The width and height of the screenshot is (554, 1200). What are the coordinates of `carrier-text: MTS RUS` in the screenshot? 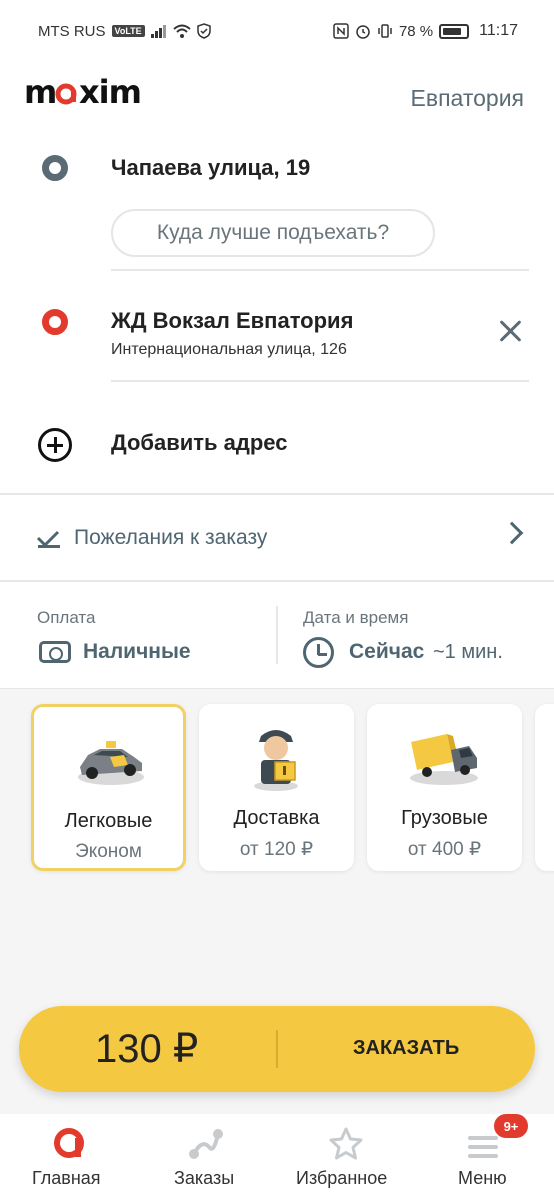 It's located at (72, 31).